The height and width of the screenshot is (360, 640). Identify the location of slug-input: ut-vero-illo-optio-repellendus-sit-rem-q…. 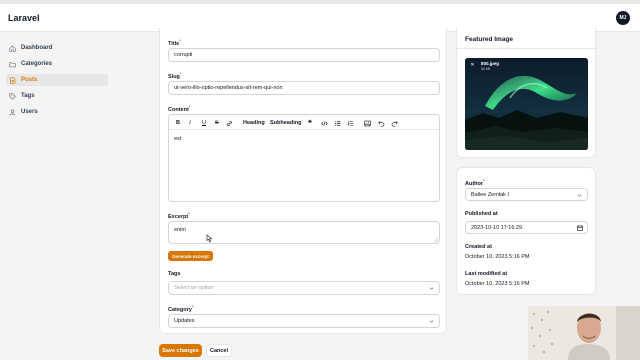
(304, 88).